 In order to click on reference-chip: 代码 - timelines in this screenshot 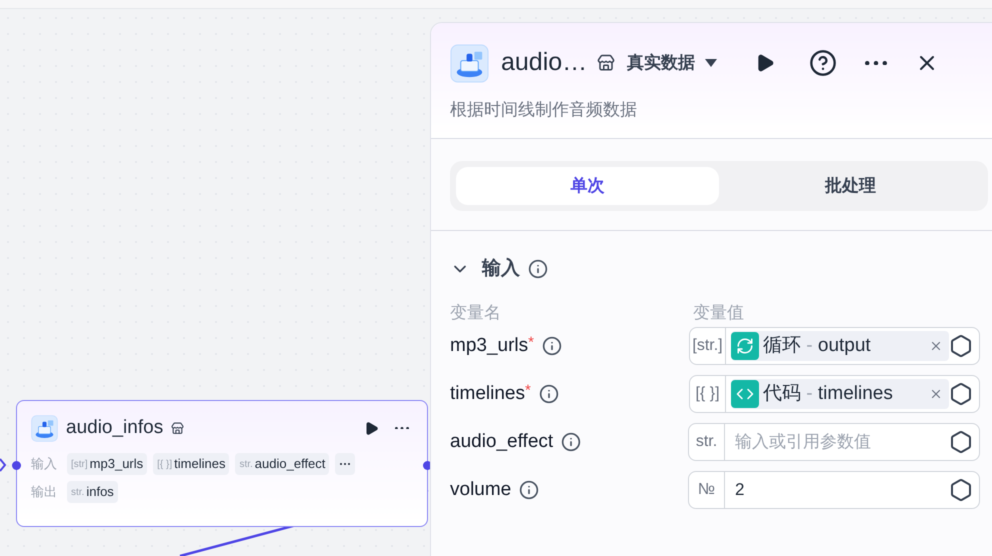, I will do `click(840, 394)`.